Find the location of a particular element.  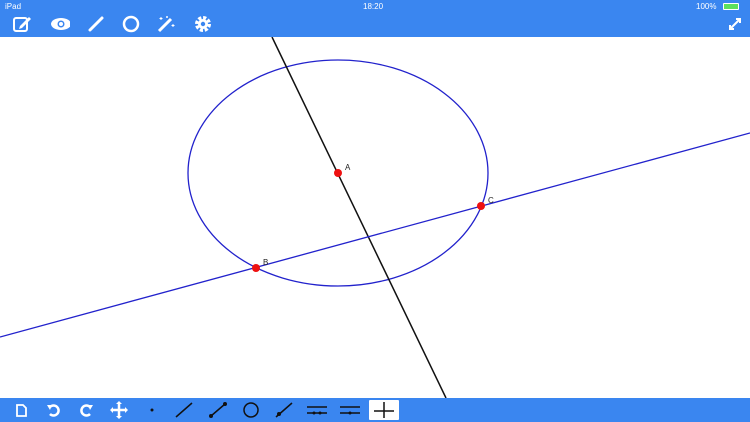

circle-icon is located at coordinates (131, 24).